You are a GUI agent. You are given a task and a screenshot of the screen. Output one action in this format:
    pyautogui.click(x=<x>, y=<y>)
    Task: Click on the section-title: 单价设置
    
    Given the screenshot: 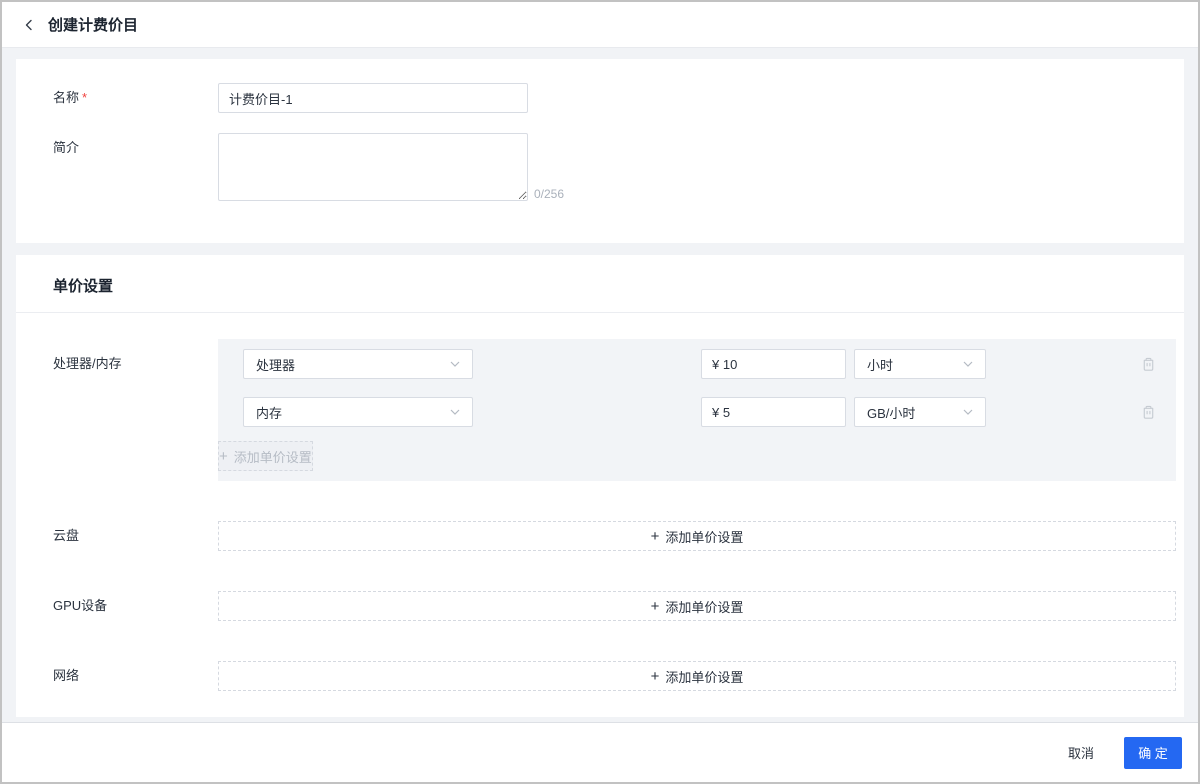 What is the action you would take?
    pyautogui.click(x=83, y=286)
    